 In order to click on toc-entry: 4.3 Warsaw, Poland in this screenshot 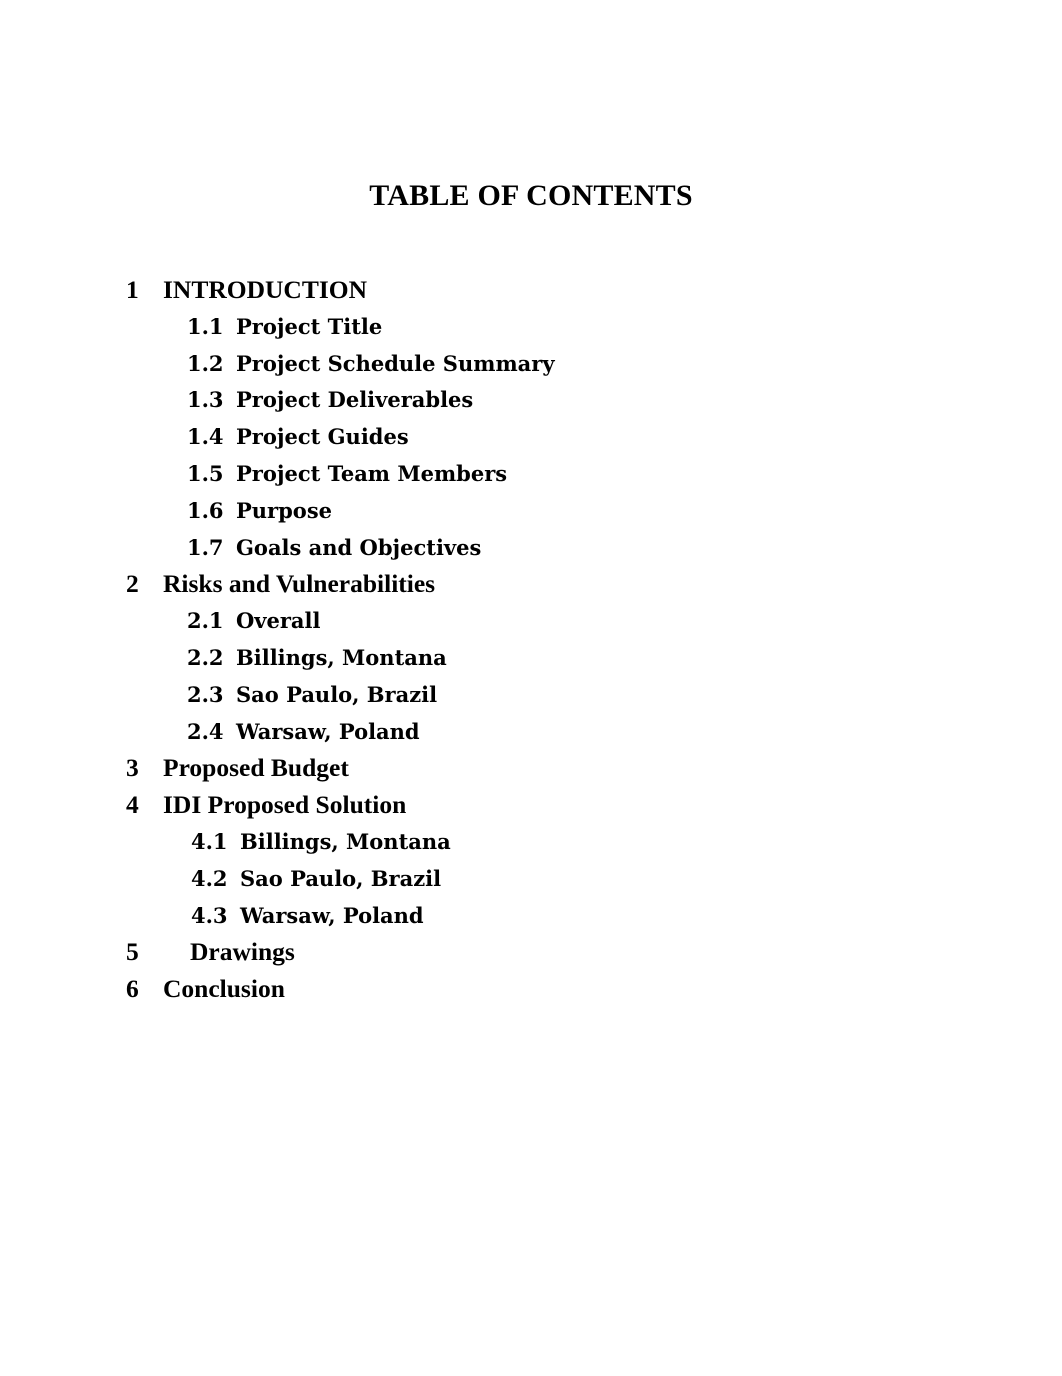, I will do `click(531, 916)`.